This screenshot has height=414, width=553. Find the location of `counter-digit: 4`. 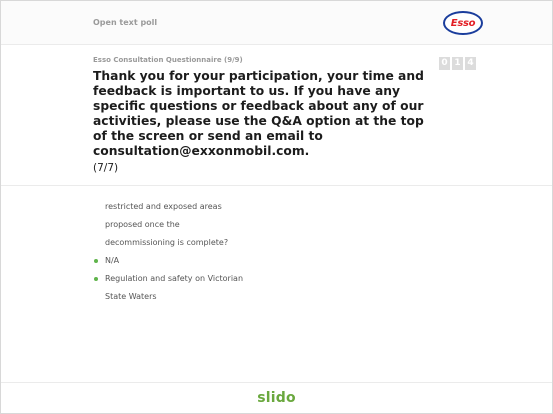

counter-digit: 4 is located at coordinates (470, 63).